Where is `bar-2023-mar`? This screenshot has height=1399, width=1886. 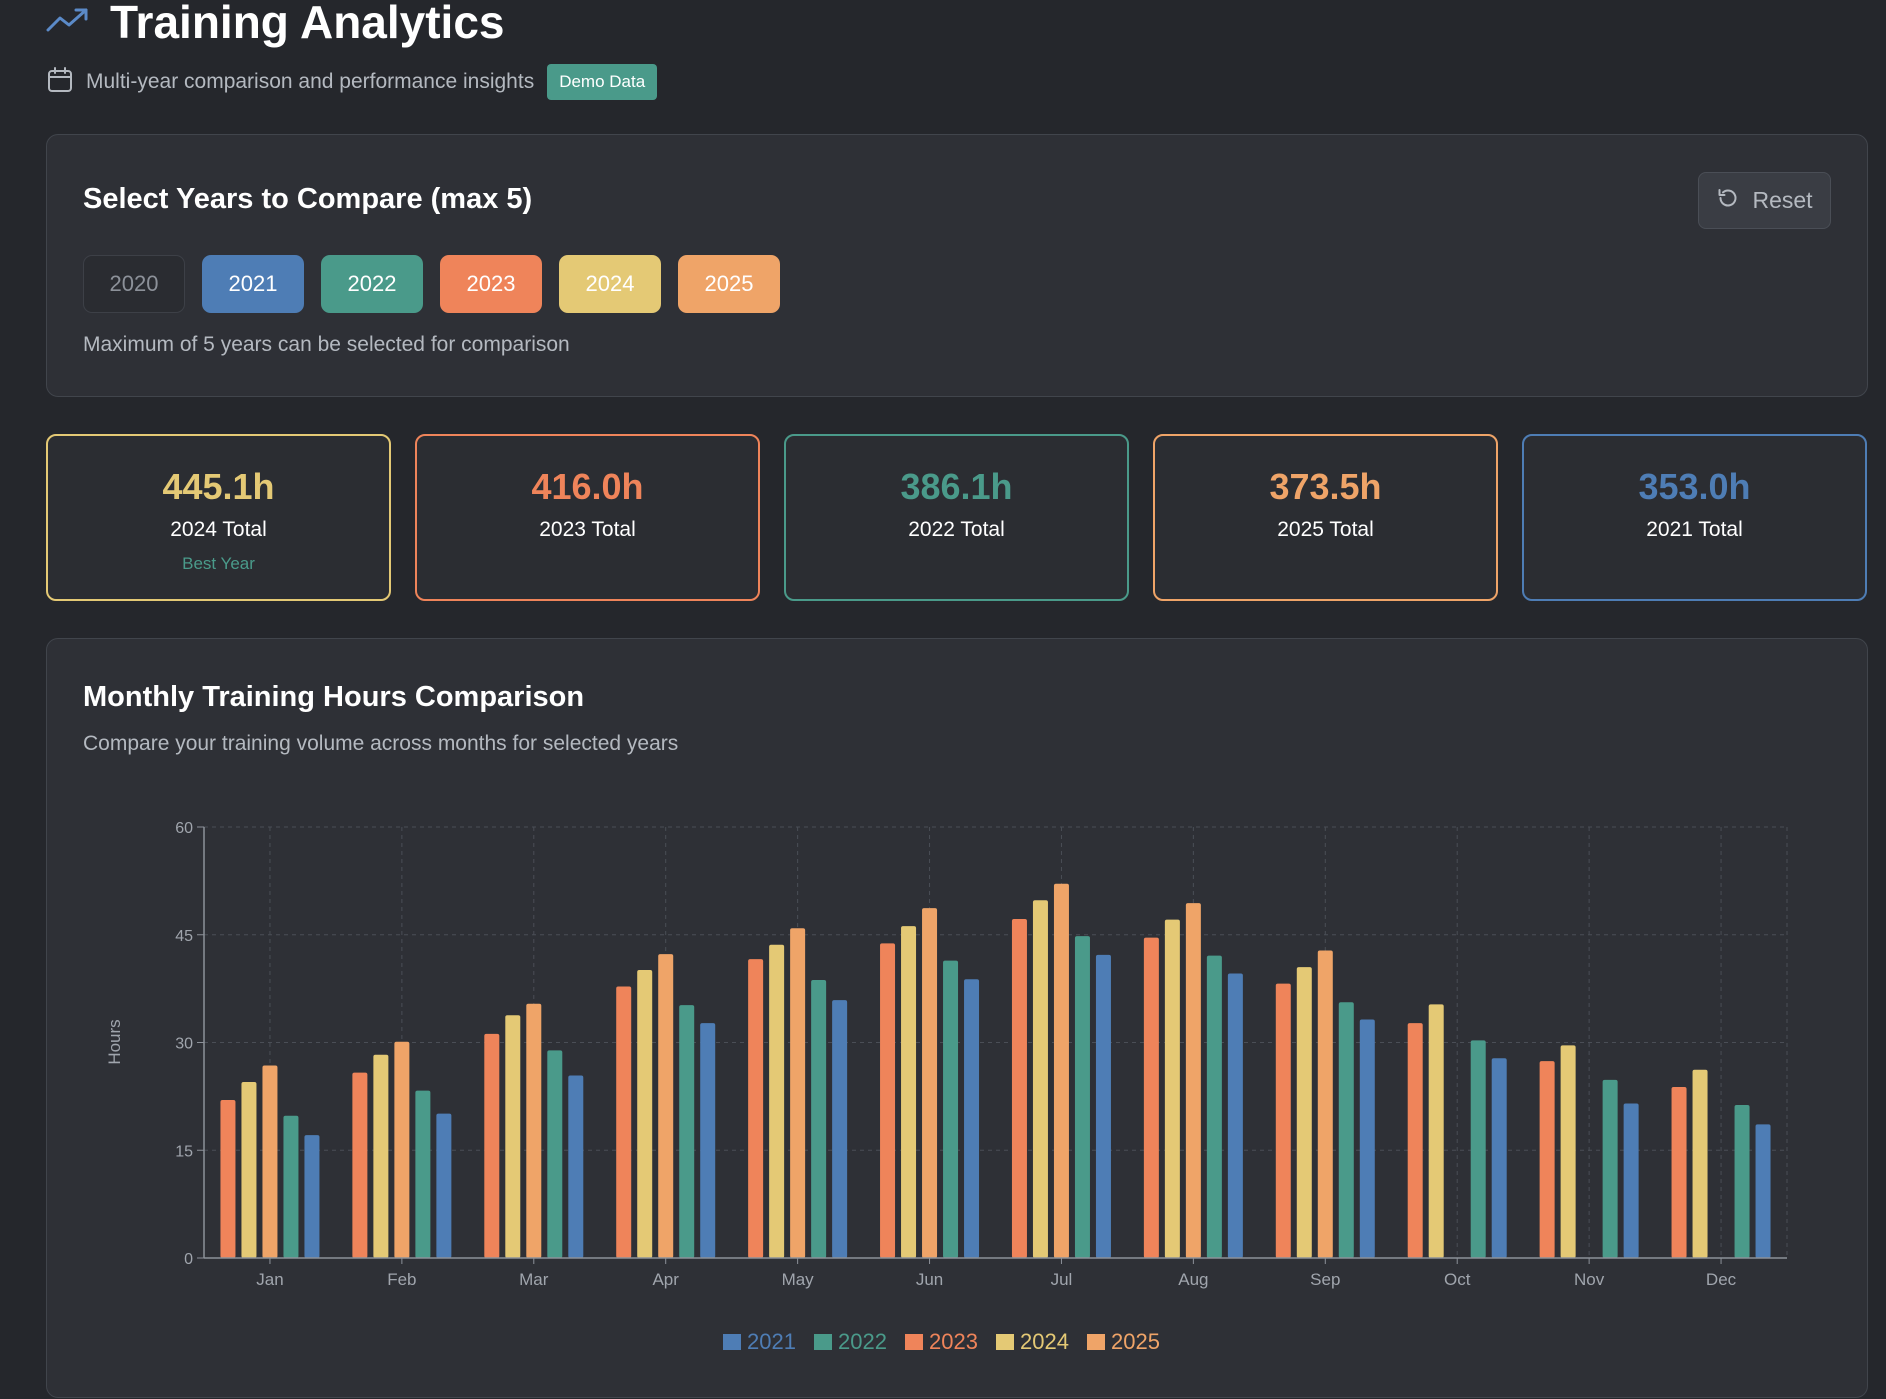
bar-2023-mar is located at coordinates (492, 1145).